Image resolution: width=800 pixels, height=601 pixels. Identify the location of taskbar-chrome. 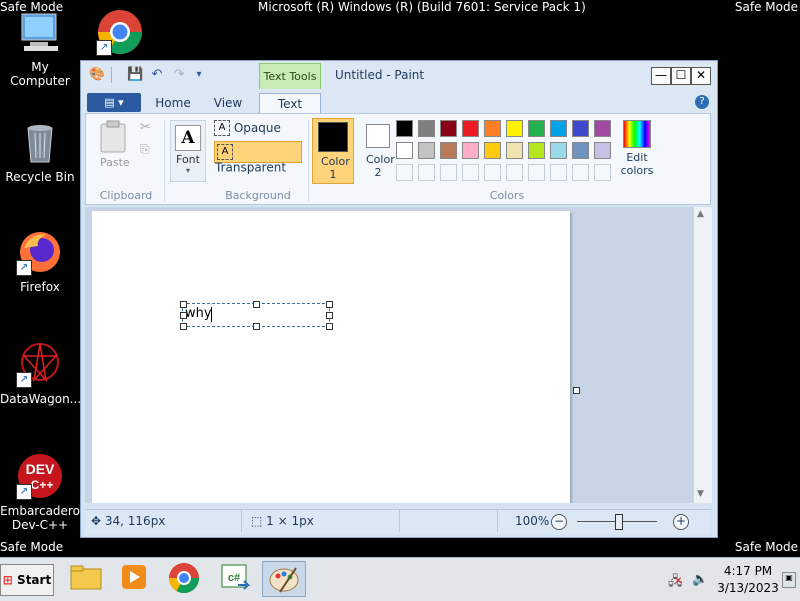
(184, 579).